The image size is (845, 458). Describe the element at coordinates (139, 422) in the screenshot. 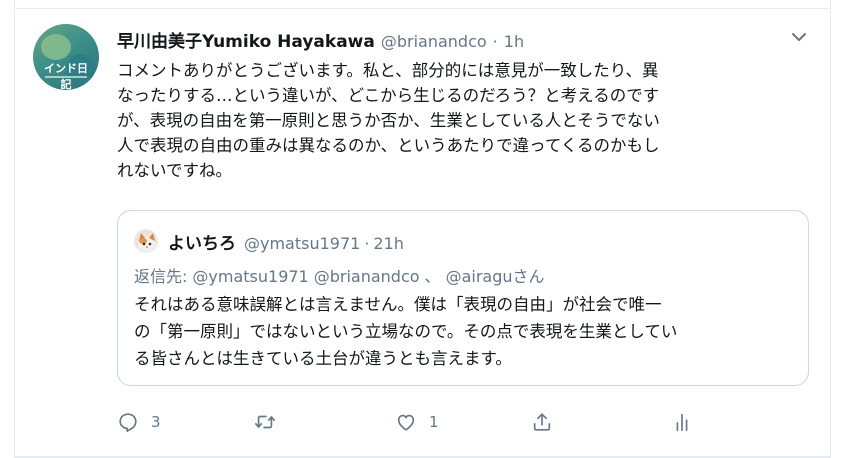

I see `reply-button: 3` at that location.